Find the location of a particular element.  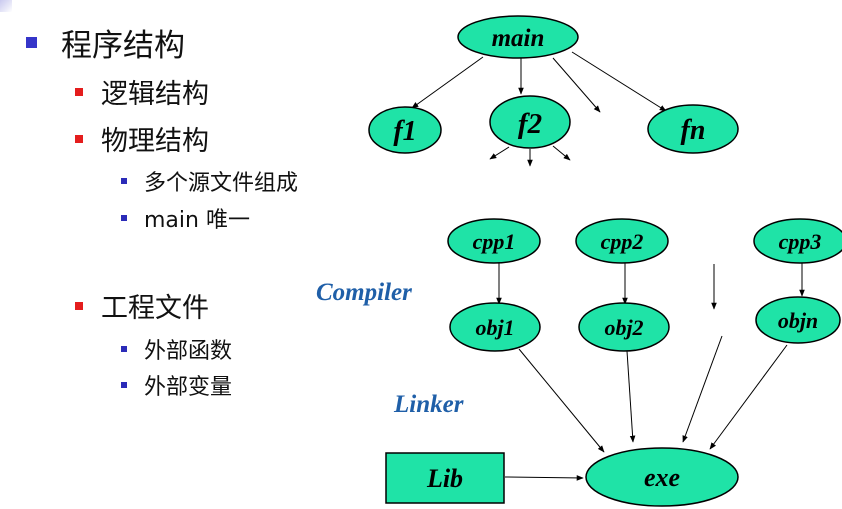

compiler-label: Compiler is located at coordinates (364, 292).